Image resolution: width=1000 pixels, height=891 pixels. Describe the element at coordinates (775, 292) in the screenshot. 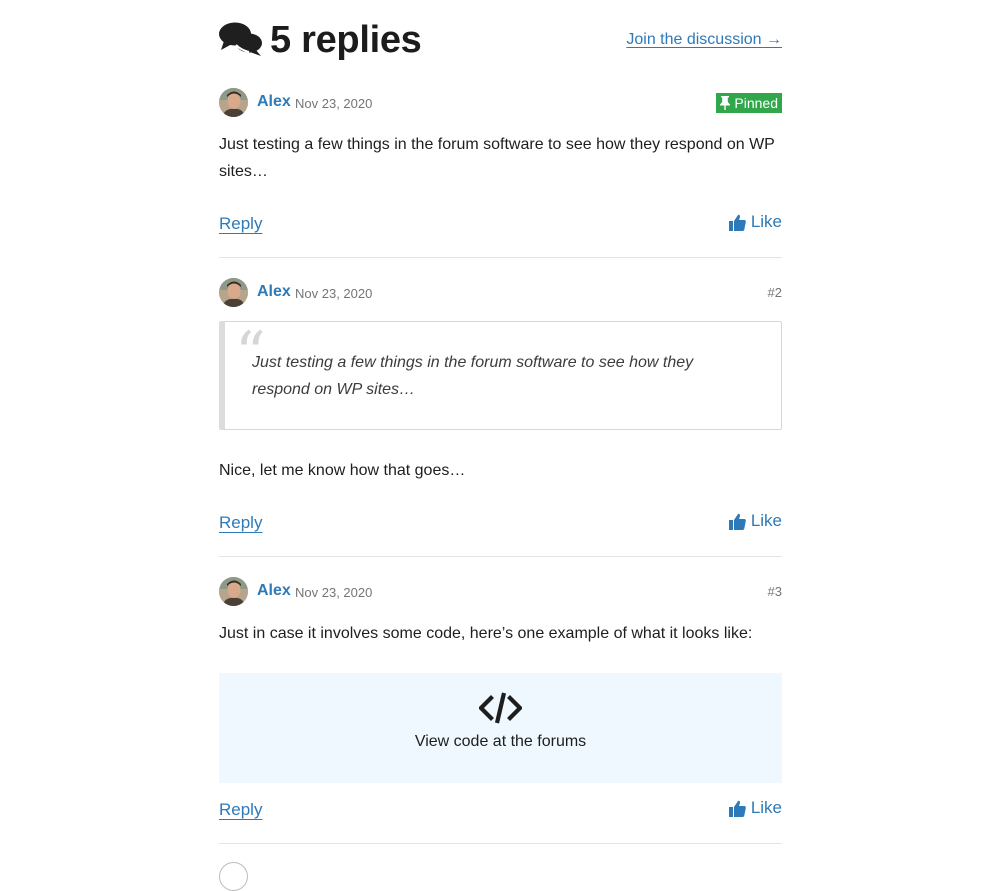

I see `post-number: #2` at that location.